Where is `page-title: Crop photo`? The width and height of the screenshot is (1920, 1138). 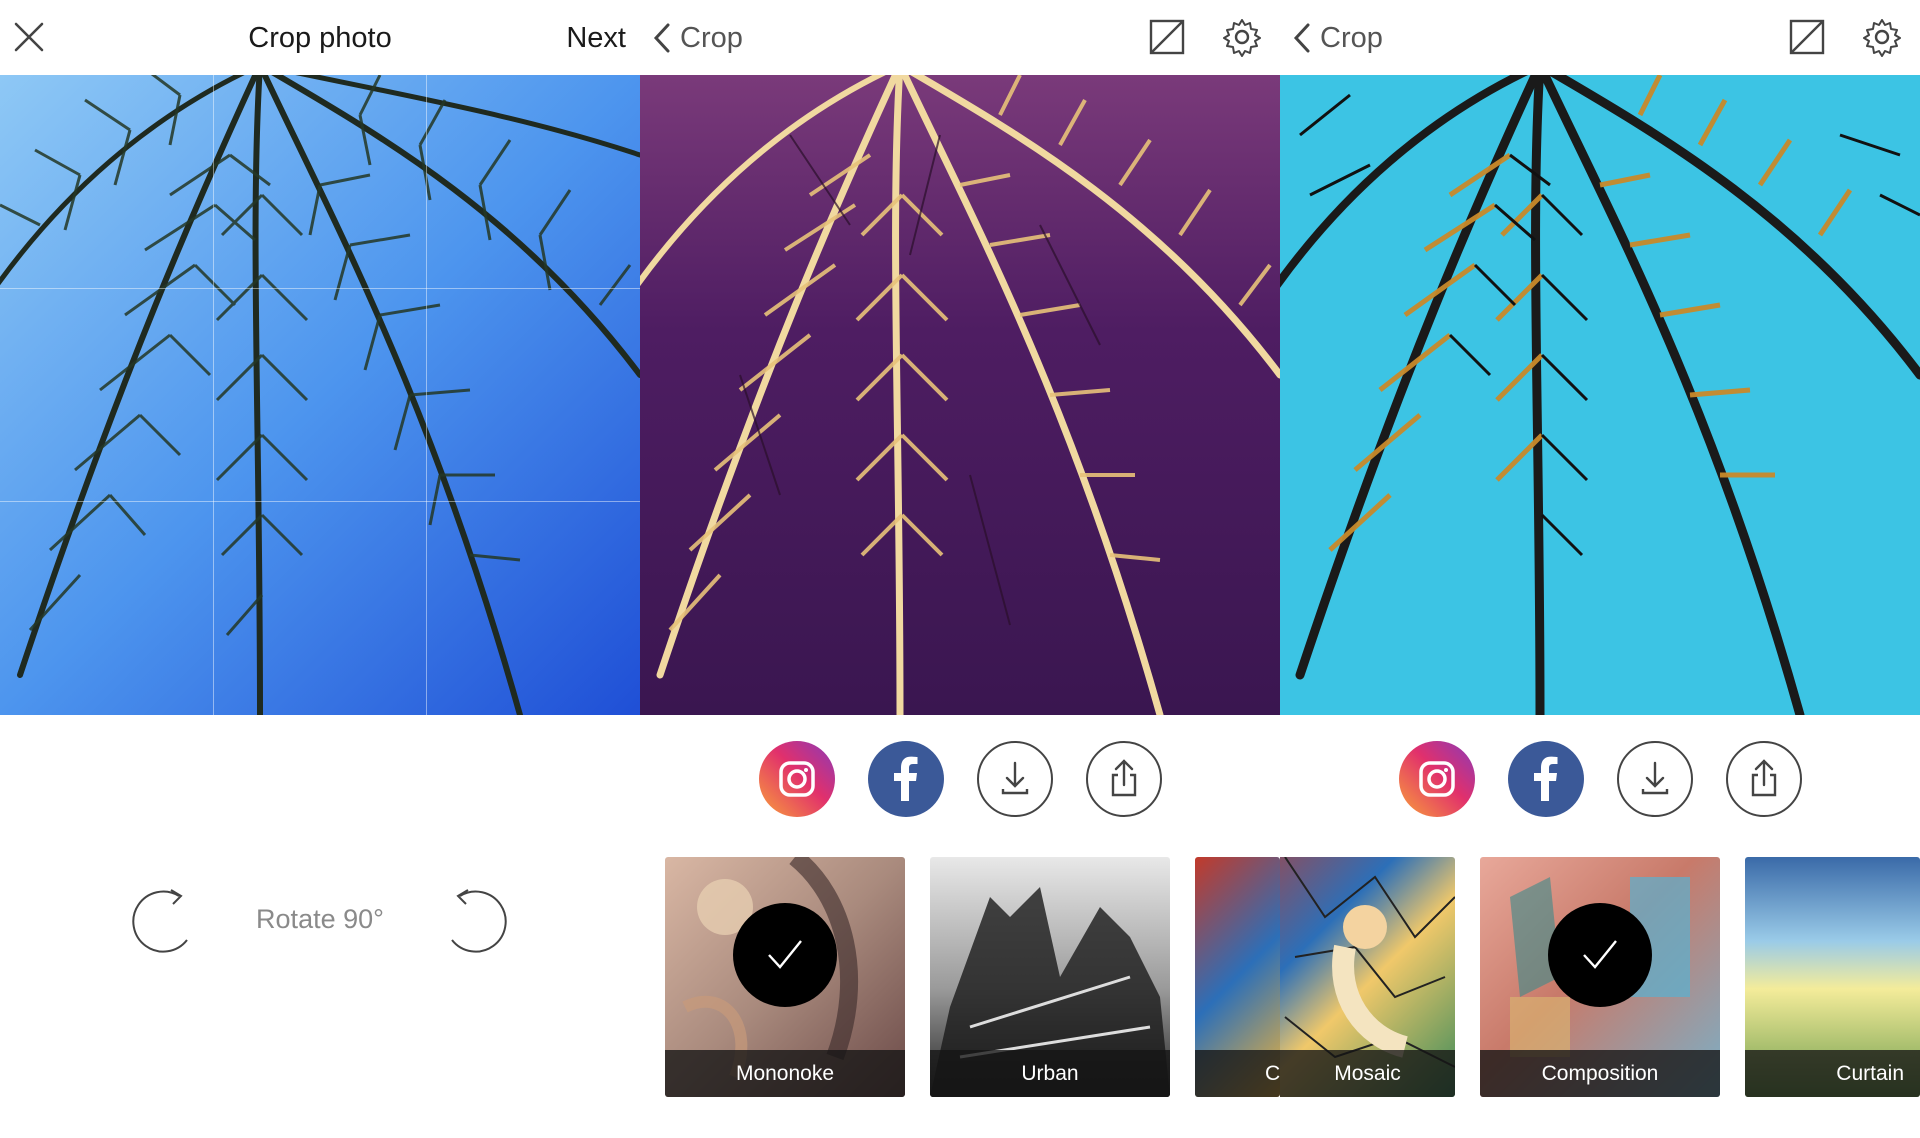
page-title: Crop photo is located at coordinates (320, 38).